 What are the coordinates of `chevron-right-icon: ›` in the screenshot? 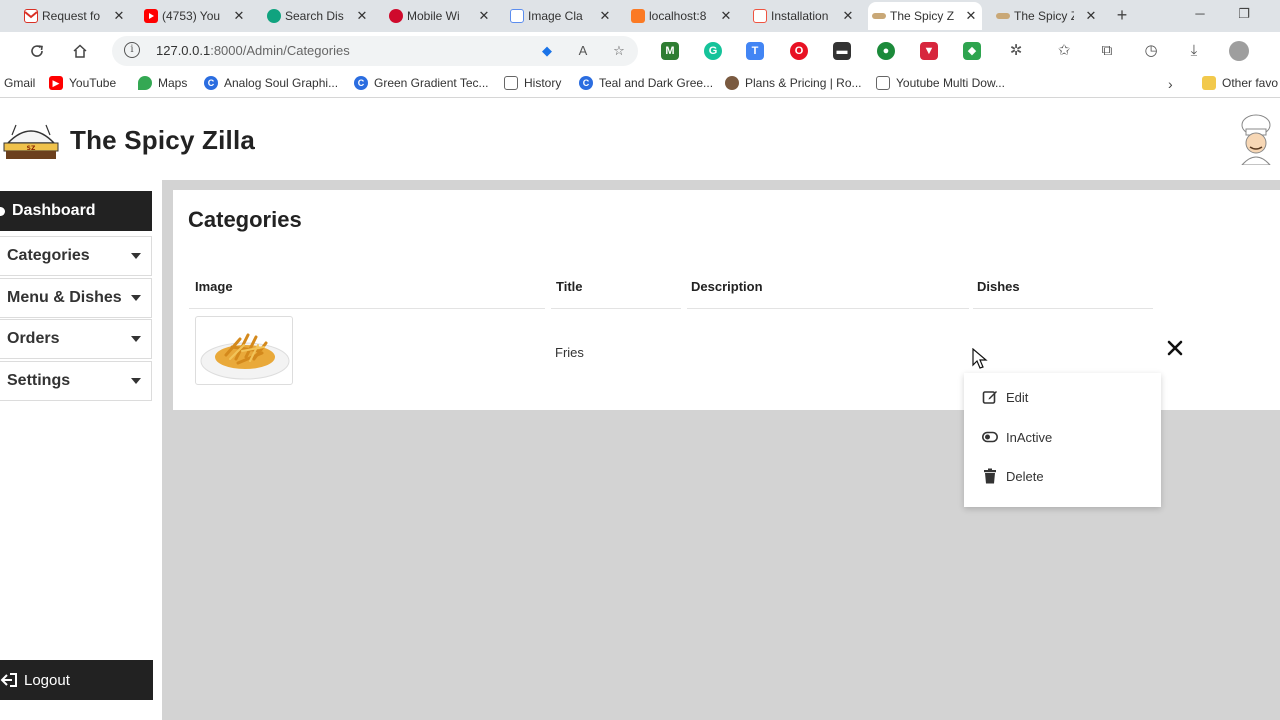 It's located at (1170, 84).